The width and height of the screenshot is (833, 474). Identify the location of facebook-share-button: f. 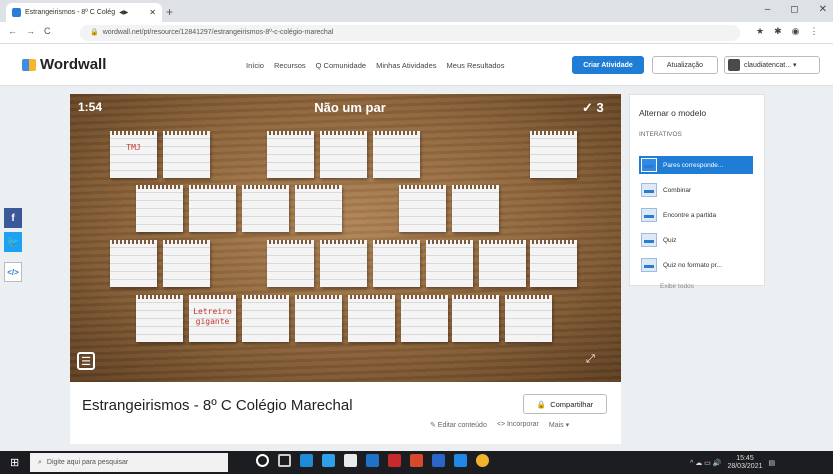
(13, 218).